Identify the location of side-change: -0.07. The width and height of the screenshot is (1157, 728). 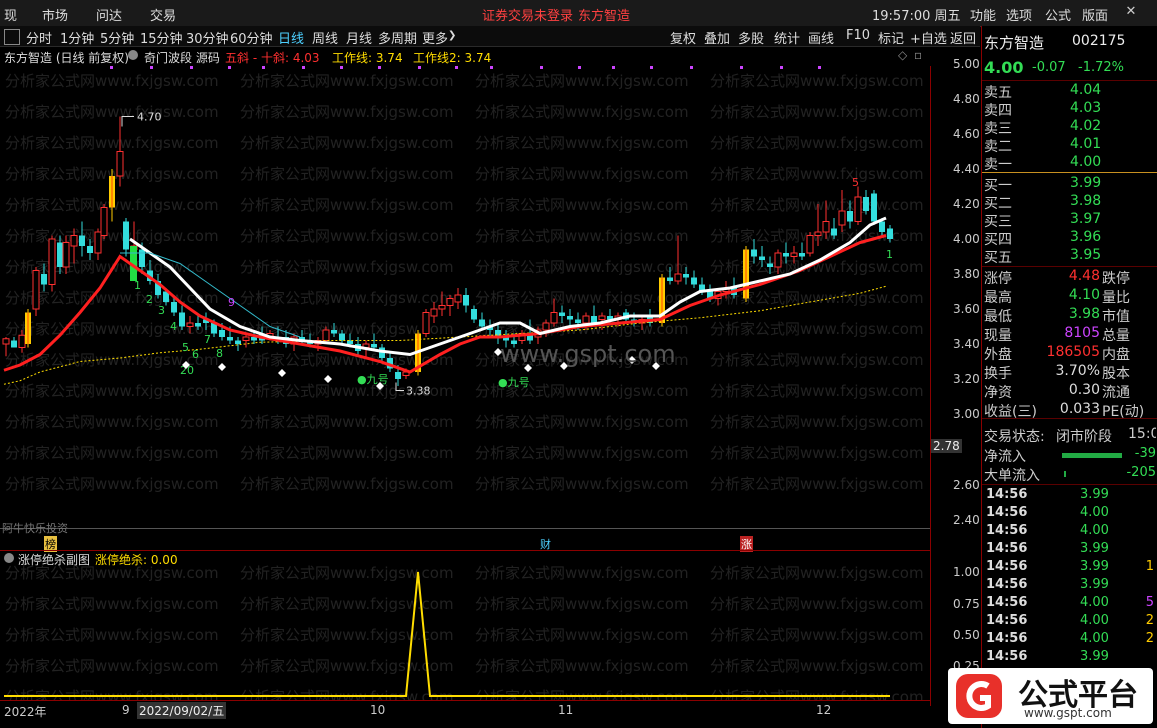
(1049, 67).